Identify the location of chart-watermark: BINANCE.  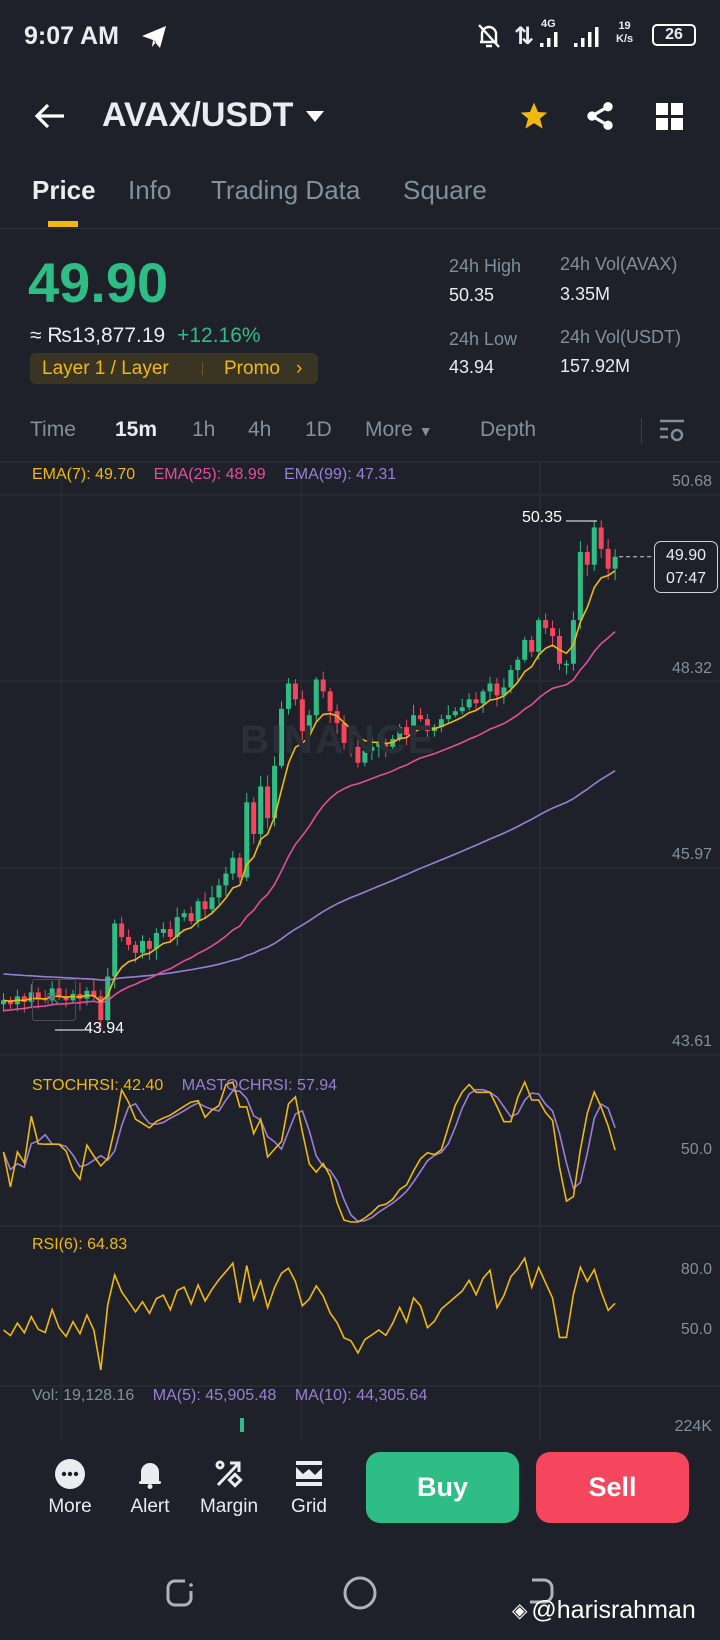
(338, 740).